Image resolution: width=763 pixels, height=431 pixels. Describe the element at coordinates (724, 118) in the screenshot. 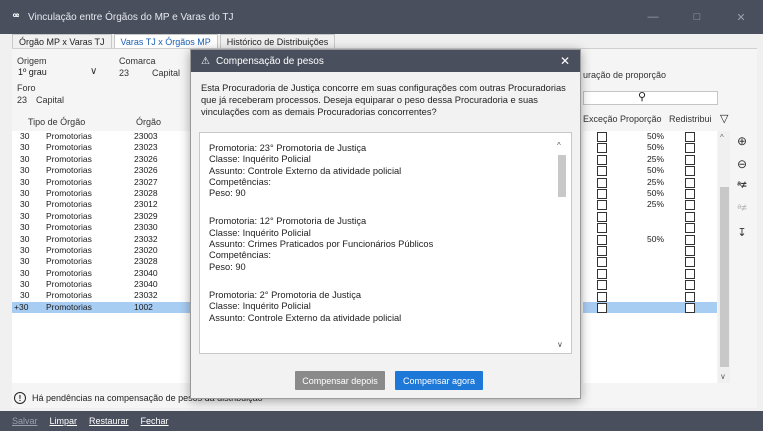

I see `column-filter-icon: ▽` at that location.